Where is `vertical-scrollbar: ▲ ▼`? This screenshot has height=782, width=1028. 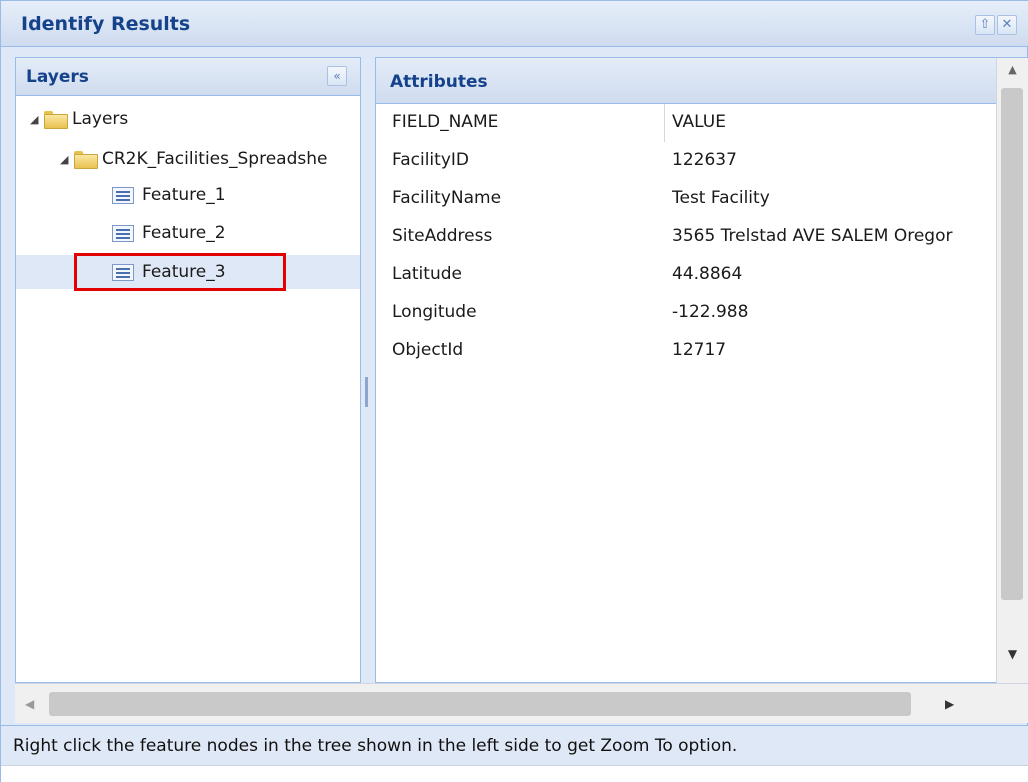
vertical-scrollbar: ▲ ▼ is located at coordinates (1012, 371).